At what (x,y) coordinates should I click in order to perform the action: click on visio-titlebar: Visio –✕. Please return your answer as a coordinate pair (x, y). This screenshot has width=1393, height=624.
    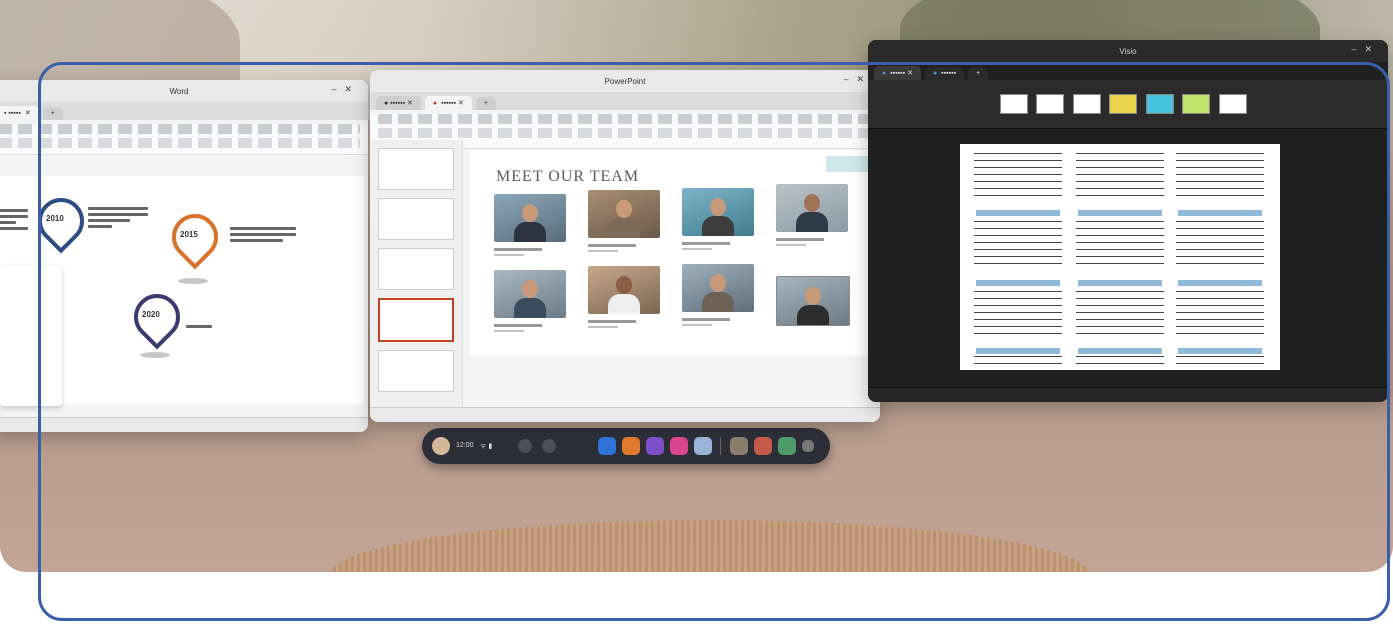
    Looking at the image, I should click on (1128, 51).